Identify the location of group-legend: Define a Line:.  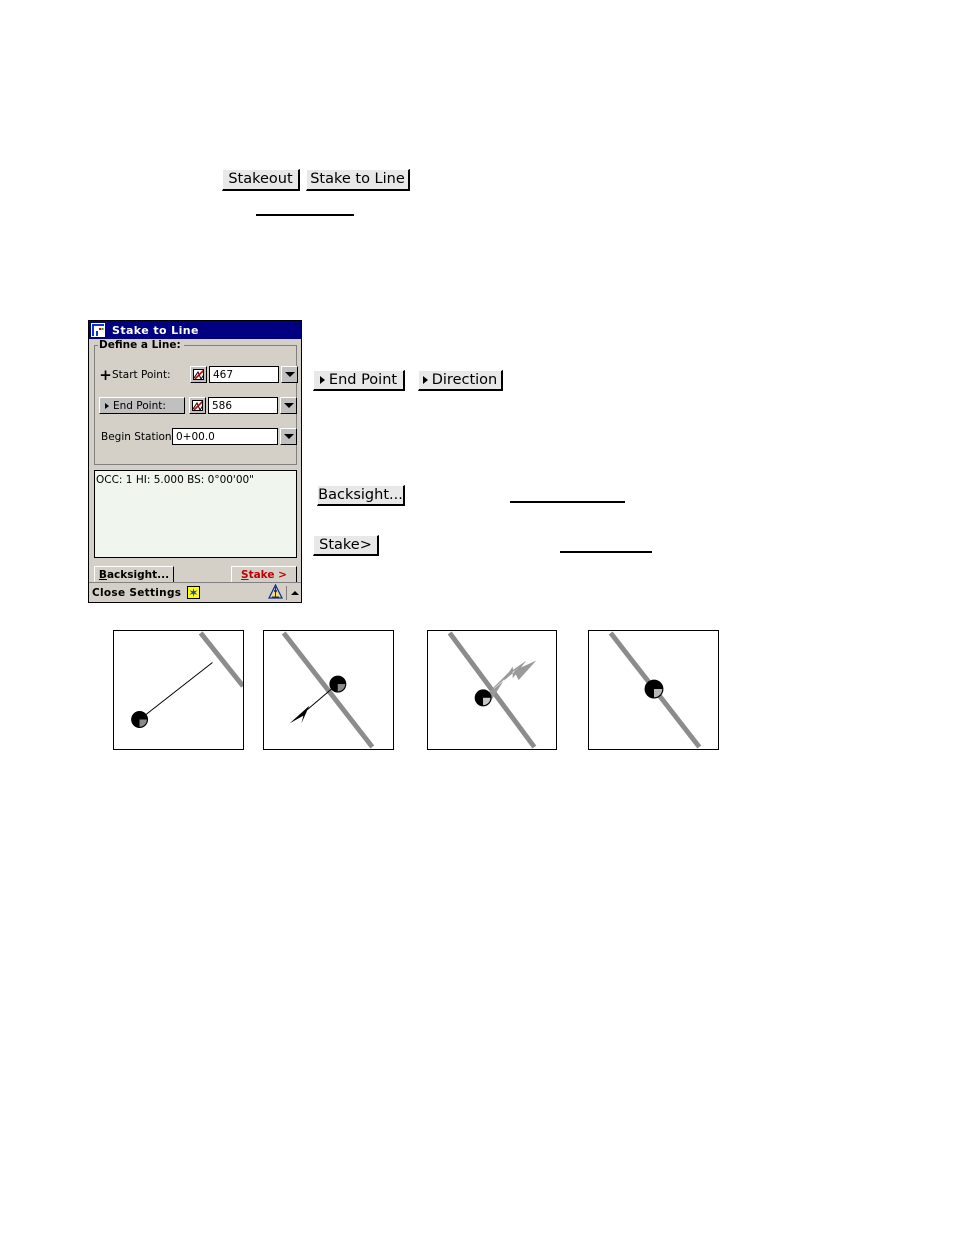
(141, 345).